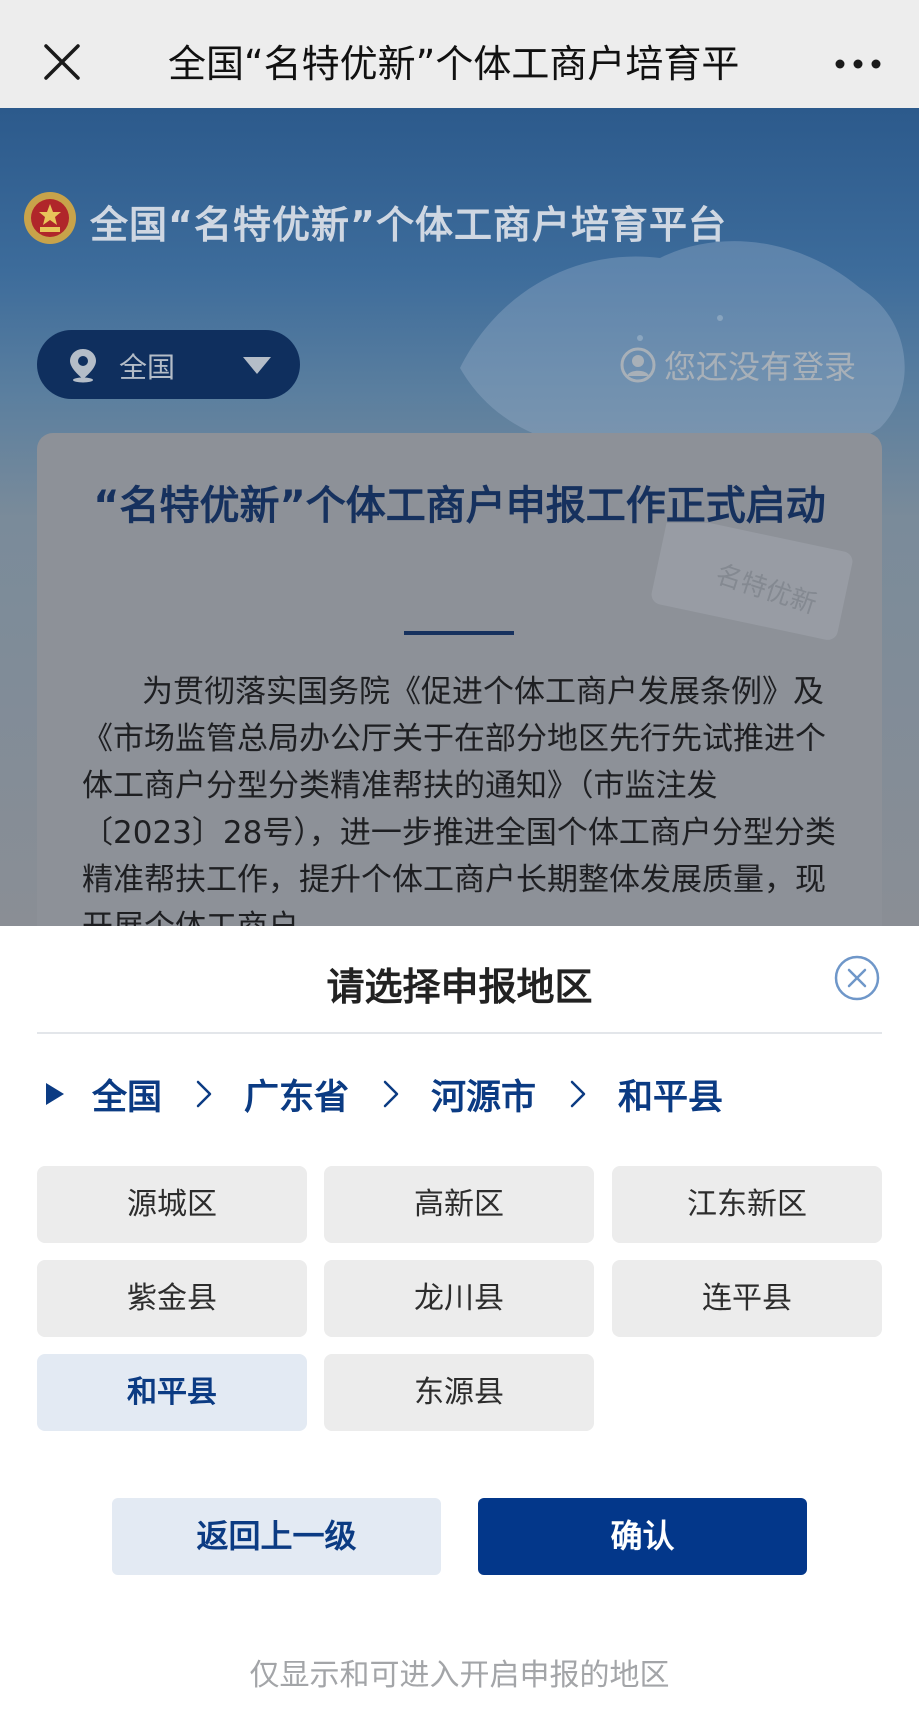 The height and width of the screenshot is (1724, 919). What do you see at coordinates (408, 225) in the screenshot?
I see `site-title: 全国“名特优新”个体工商户培育平台` at bounding box center [408, 225].